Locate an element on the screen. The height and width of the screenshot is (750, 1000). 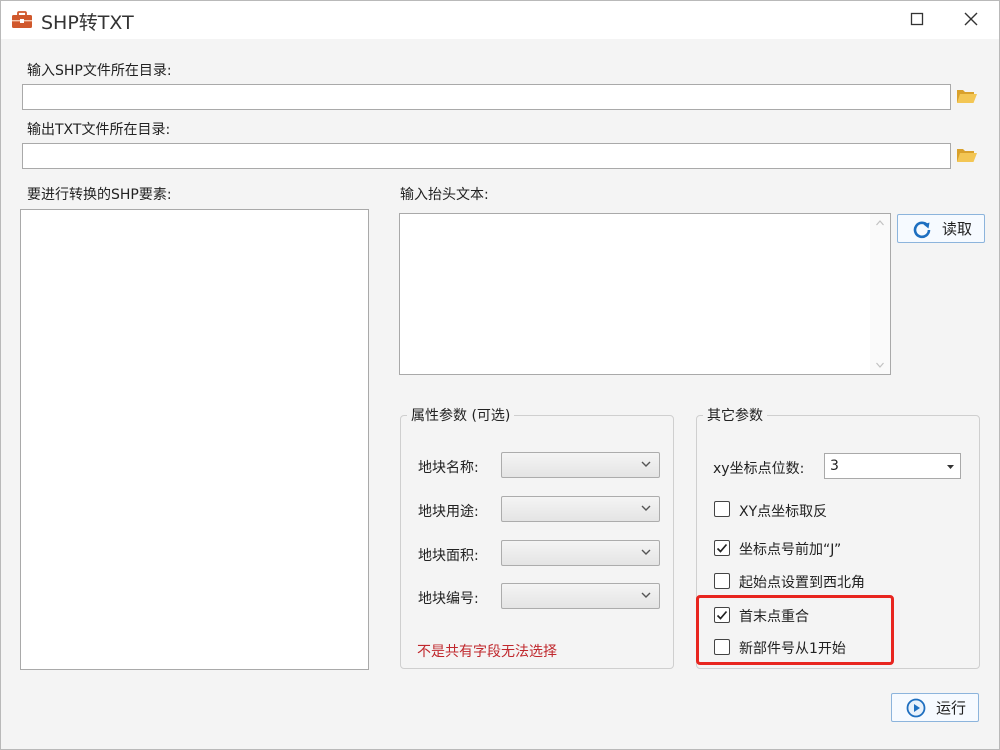
checkbox-prefix-j is located at coordinates (722, 548).